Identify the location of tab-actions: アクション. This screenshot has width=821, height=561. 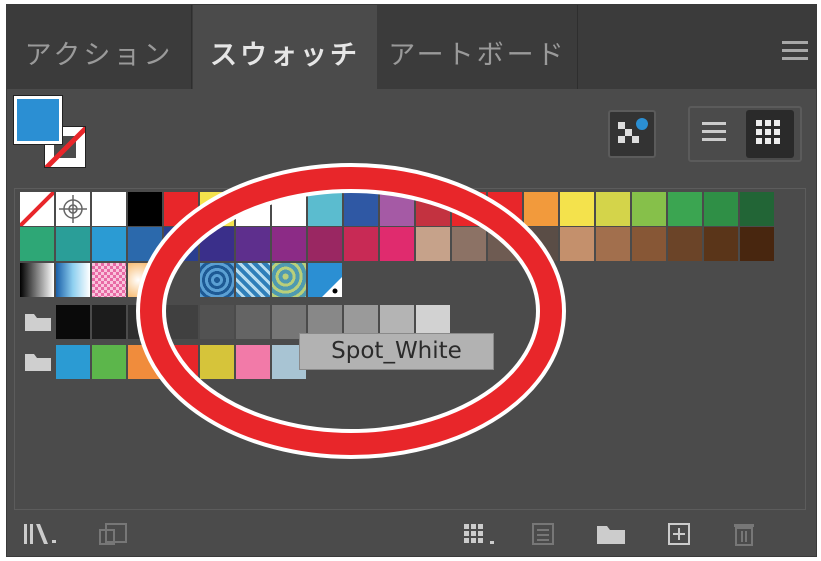
(99, 47).